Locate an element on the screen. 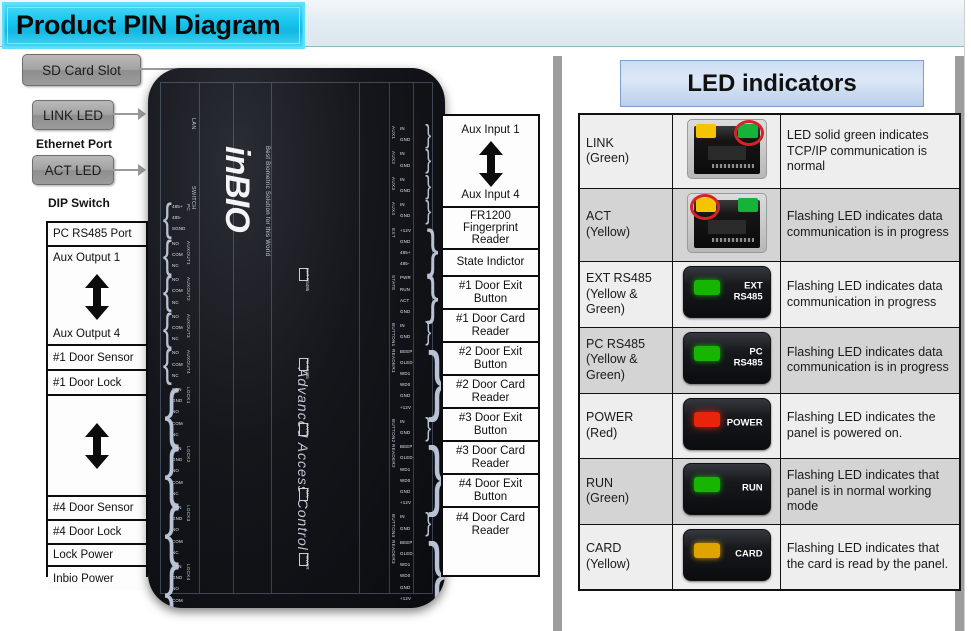 The height and width of the screenshot is (631, 971). callout-label: SD Card Slot is located at coordinates (81, 70).